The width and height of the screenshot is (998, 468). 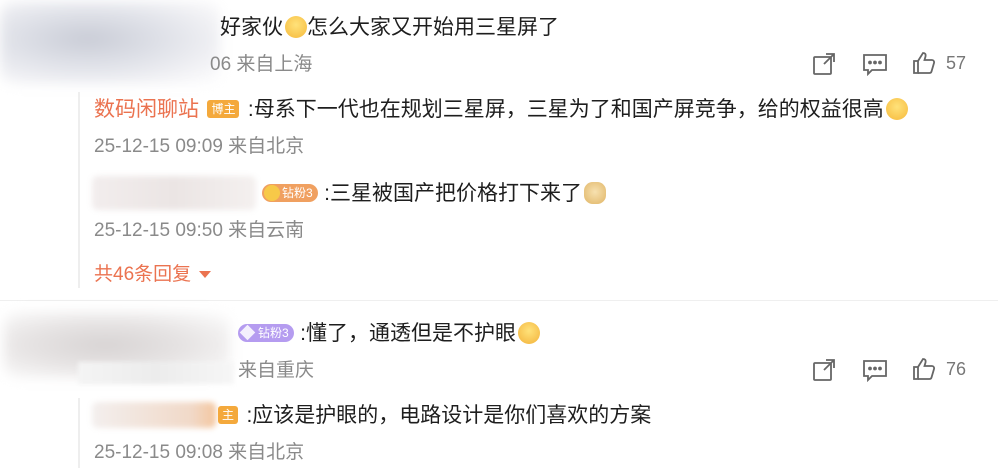 What do you see at coordinates (146, 109) in the screenshot?
I see `reply-author: 数码闲聊站` at bounding box center [146, 109].